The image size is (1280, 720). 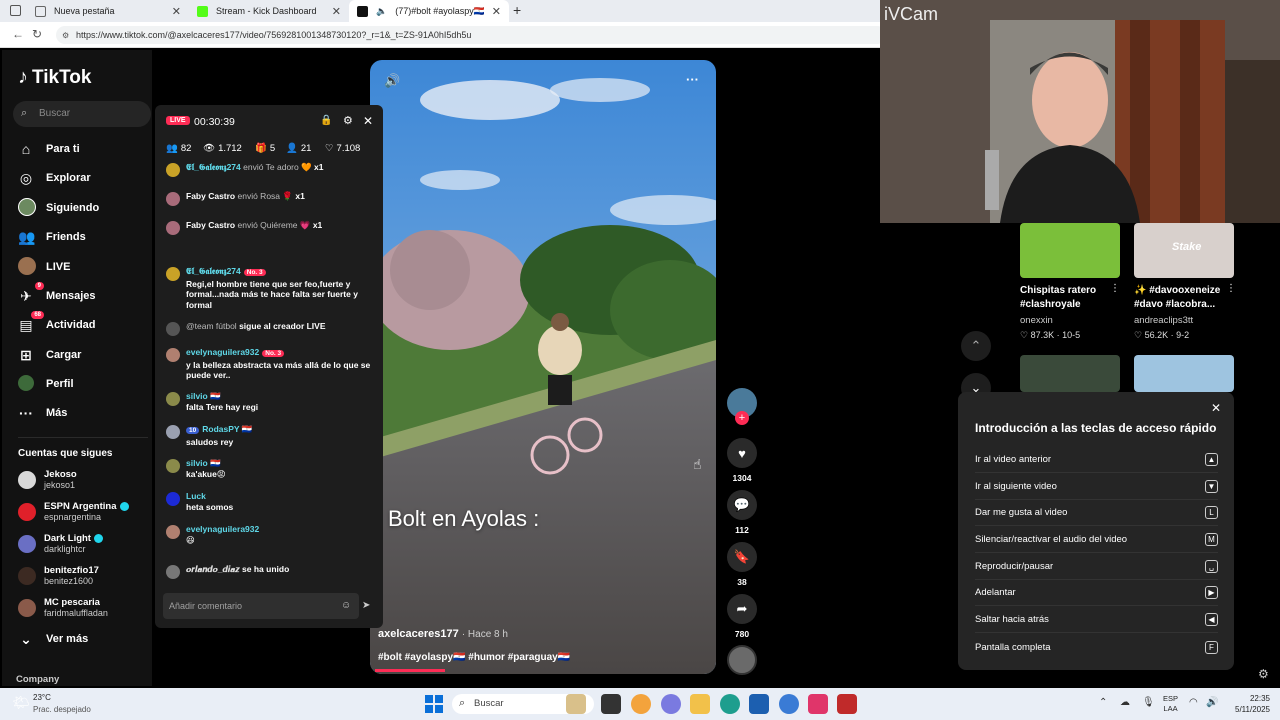 I want to click on tab-new: Nueva pestaña ✕, so click(x=108, y=11).